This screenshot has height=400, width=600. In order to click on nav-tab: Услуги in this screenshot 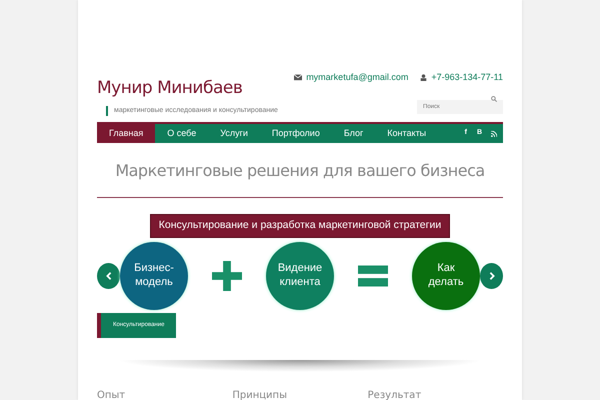, I will do `click(234, 133)`.